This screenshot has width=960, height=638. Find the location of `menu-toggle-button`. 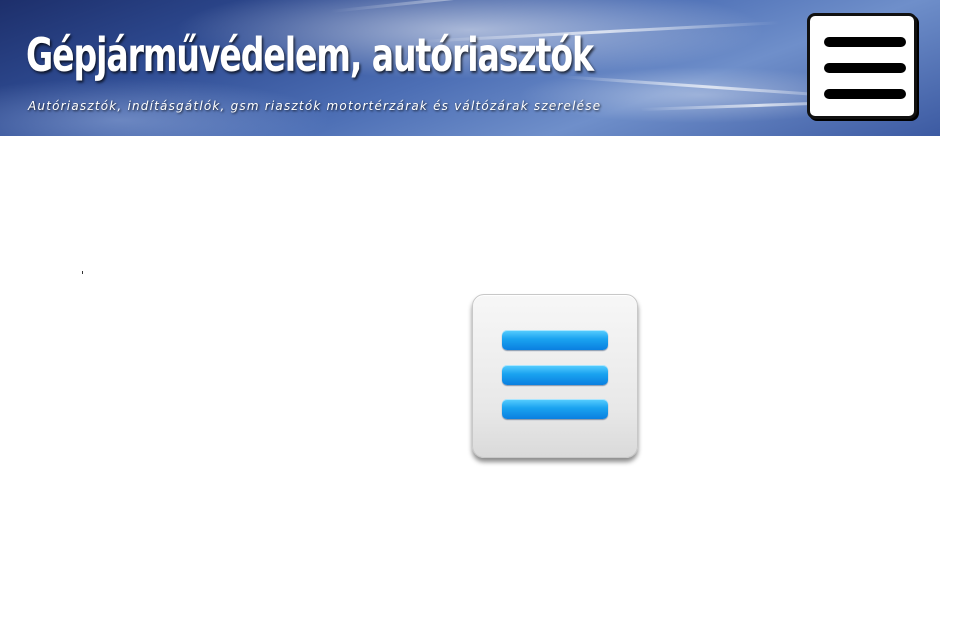

menu-toggle-button is located at coordinates (862, 66).